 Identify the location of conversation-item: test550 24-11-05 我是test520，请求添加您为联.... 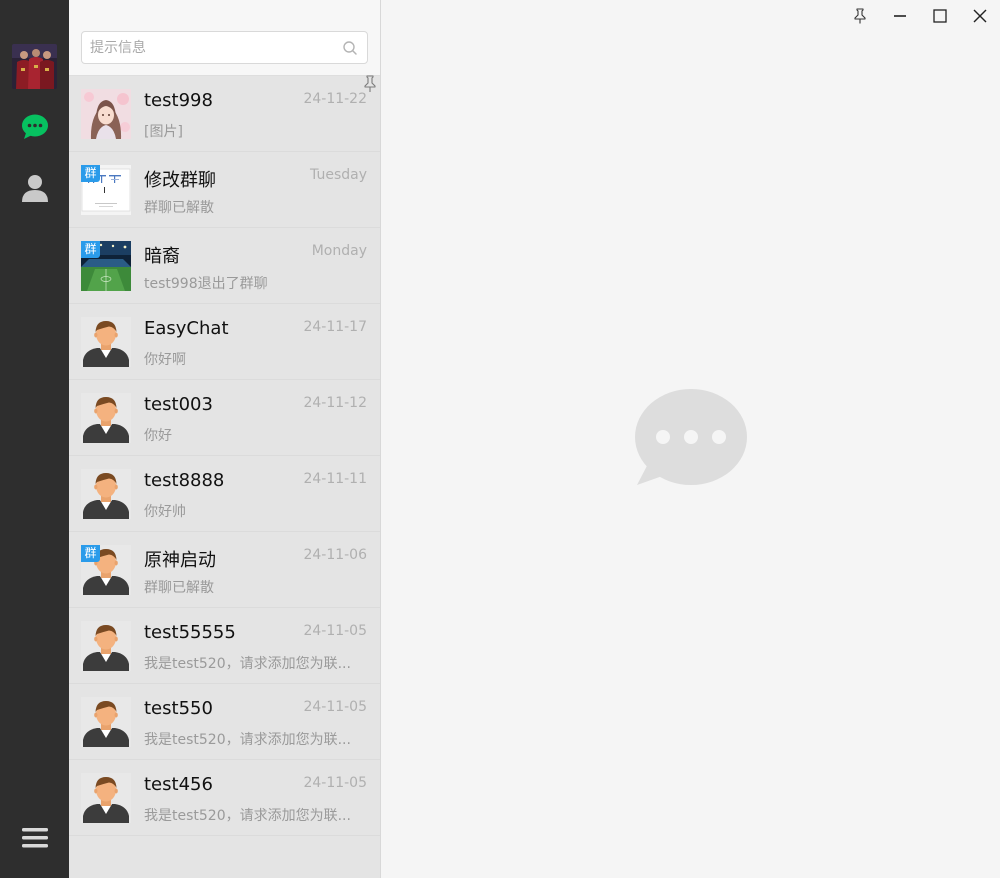
(224, 722).